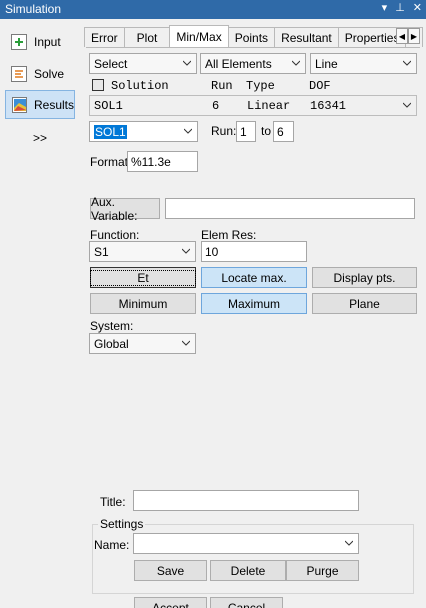 Image resolution: width=426 pixels, height=608 pixels. I want to click on solution-header-checkbox, so click(98, 85).